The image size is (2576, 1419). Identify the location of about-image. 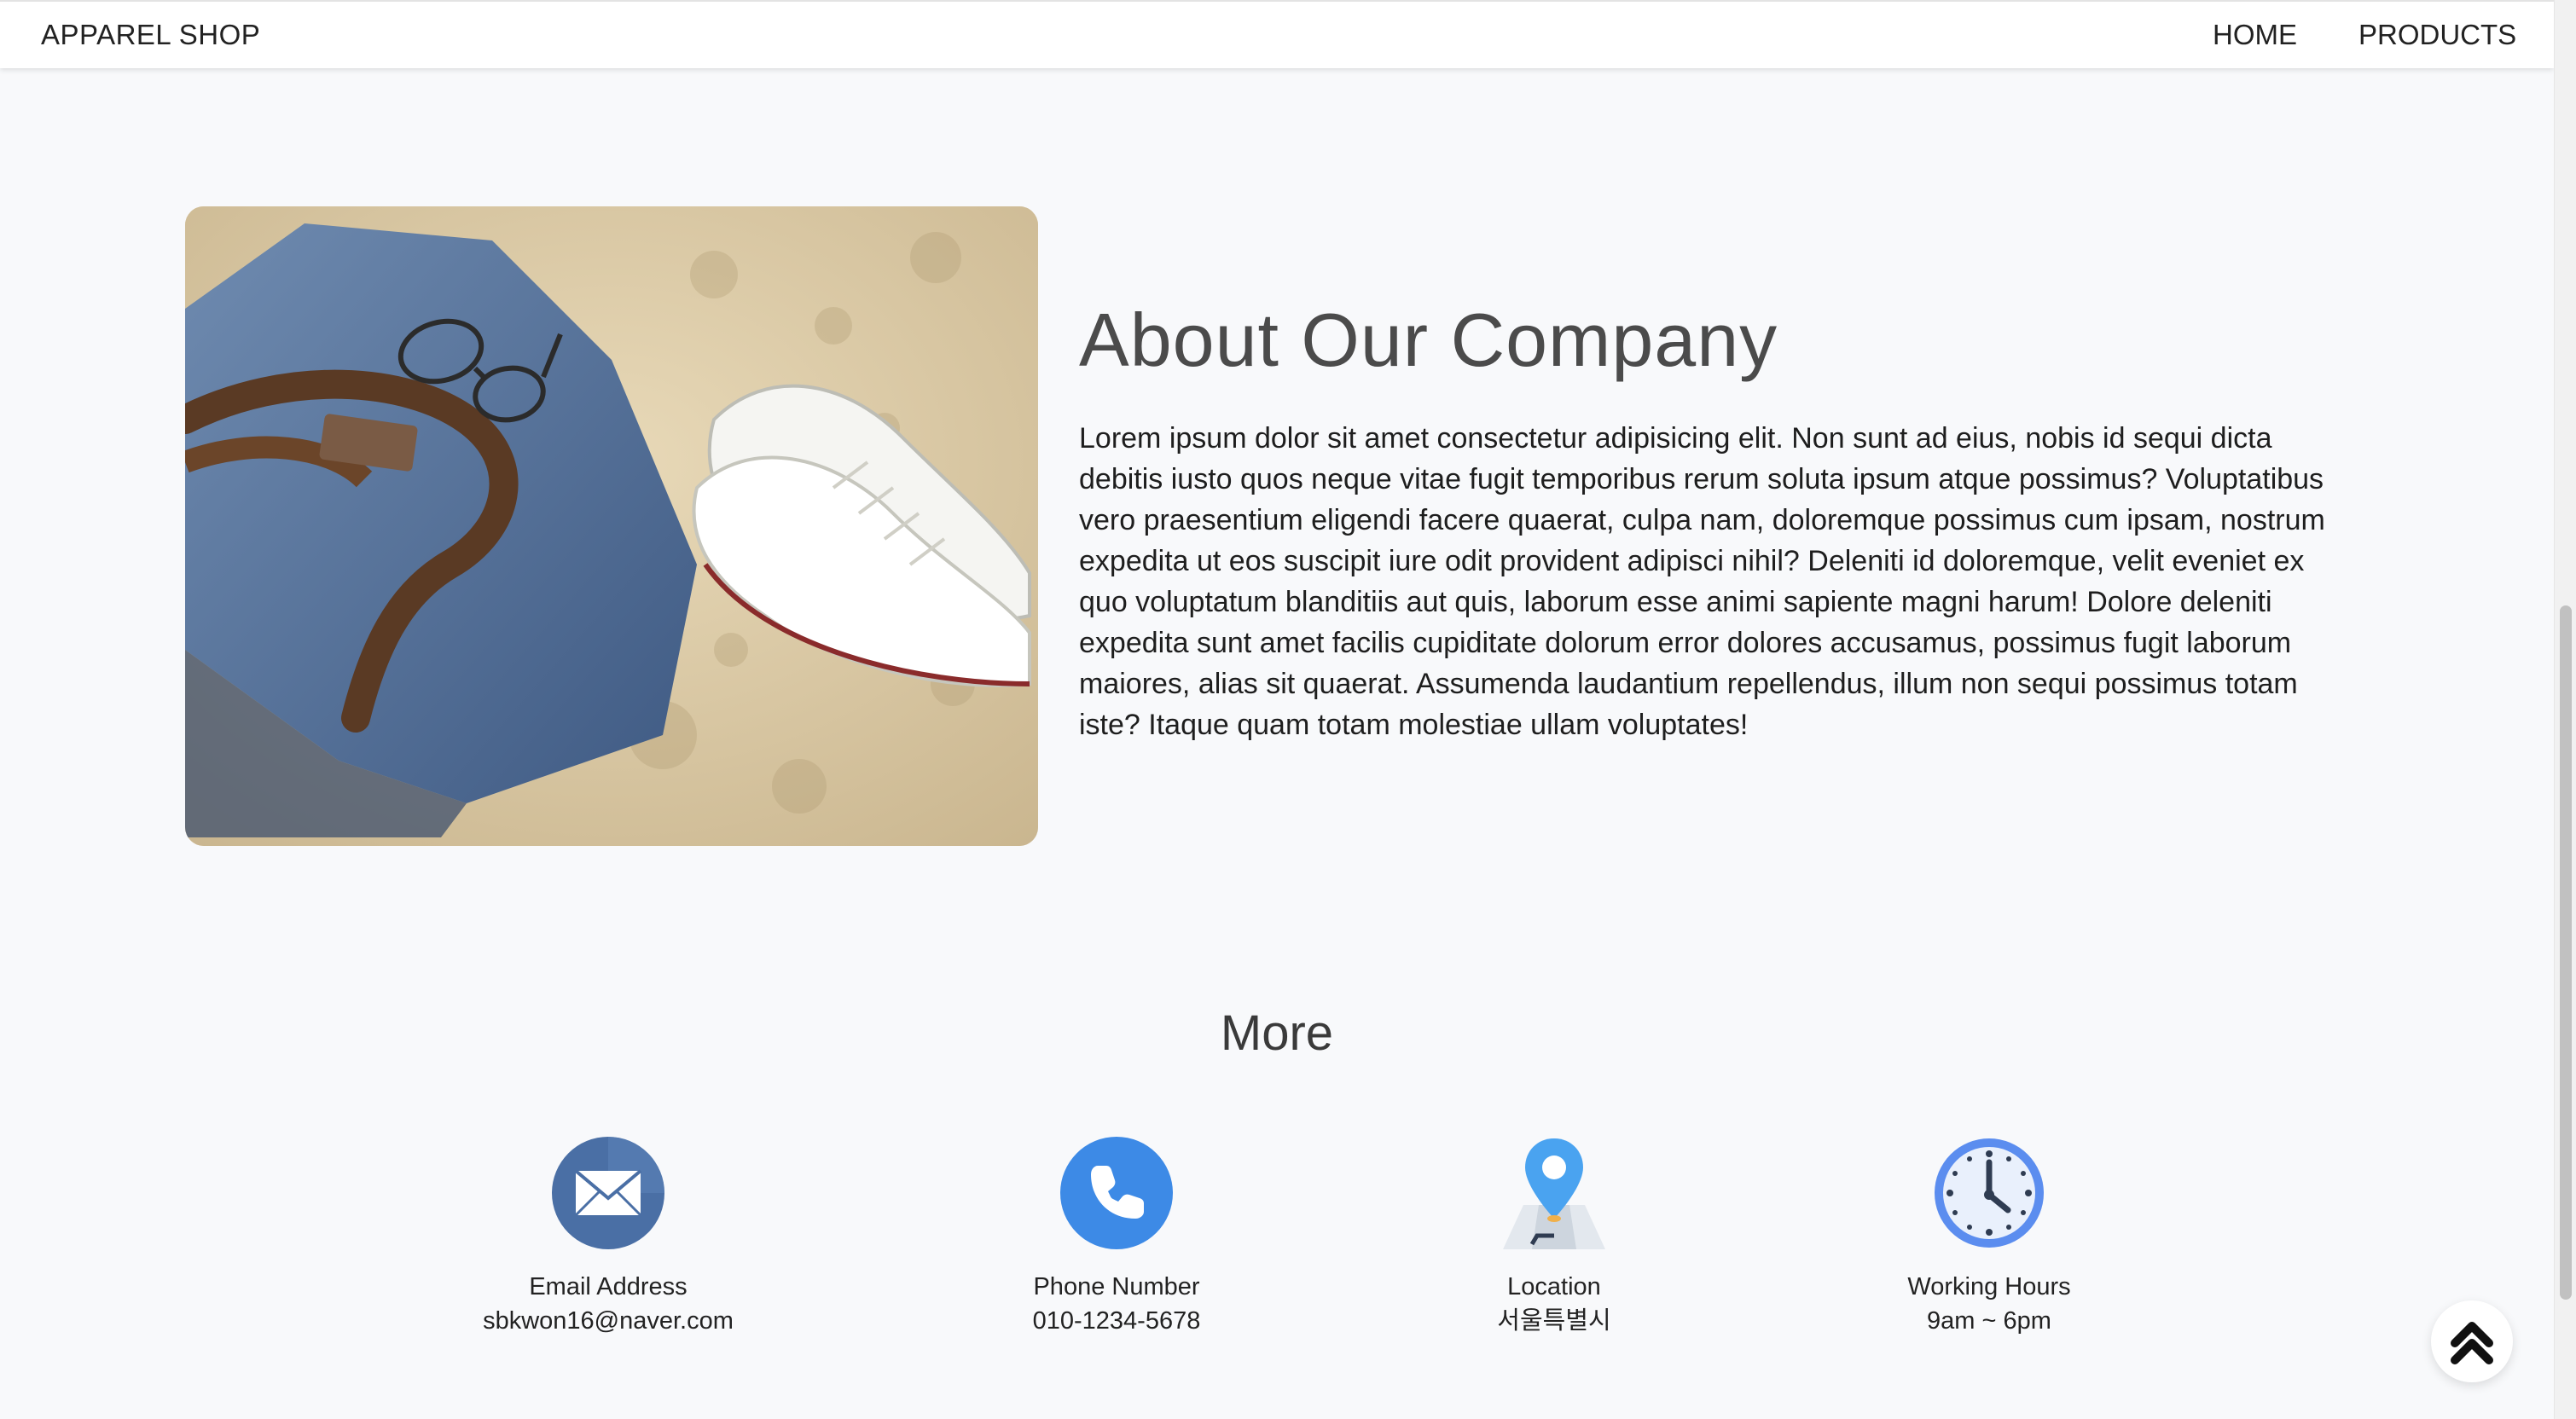
(611, 526).